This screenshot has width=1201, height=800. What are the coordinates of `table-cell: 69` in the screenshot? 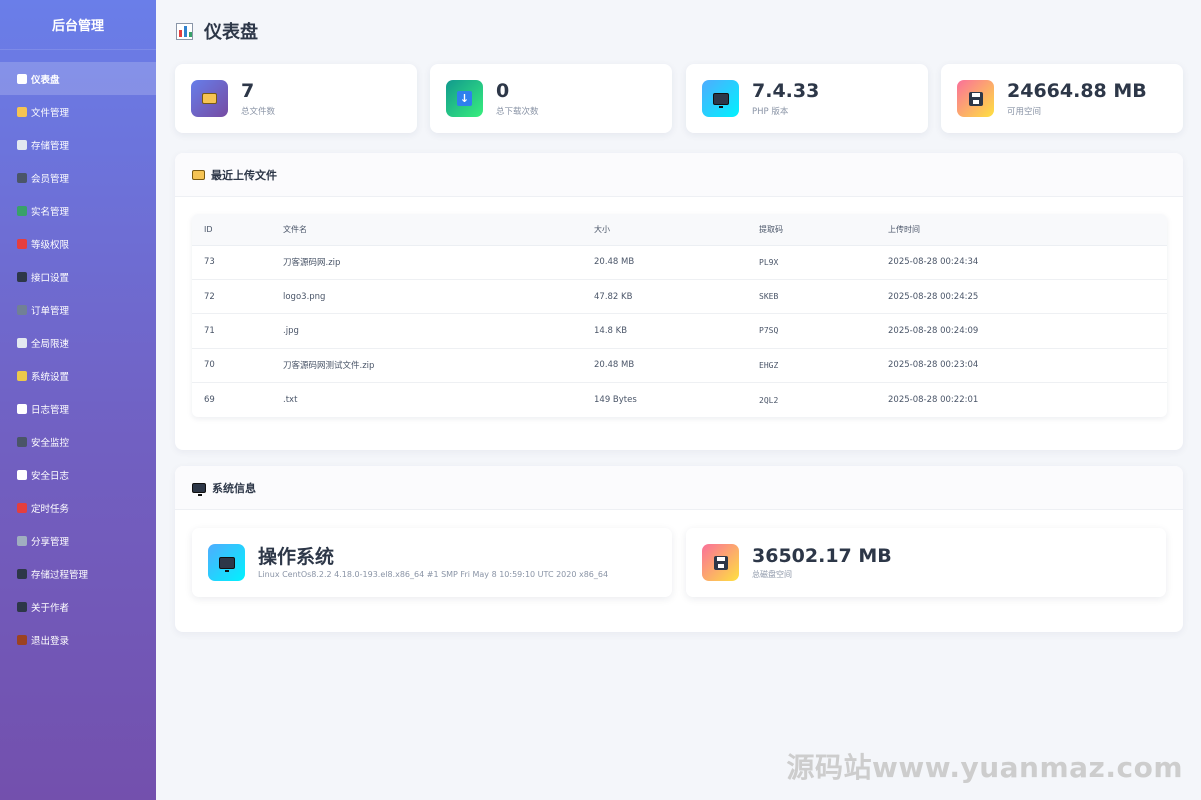 It's located at (209, 400).